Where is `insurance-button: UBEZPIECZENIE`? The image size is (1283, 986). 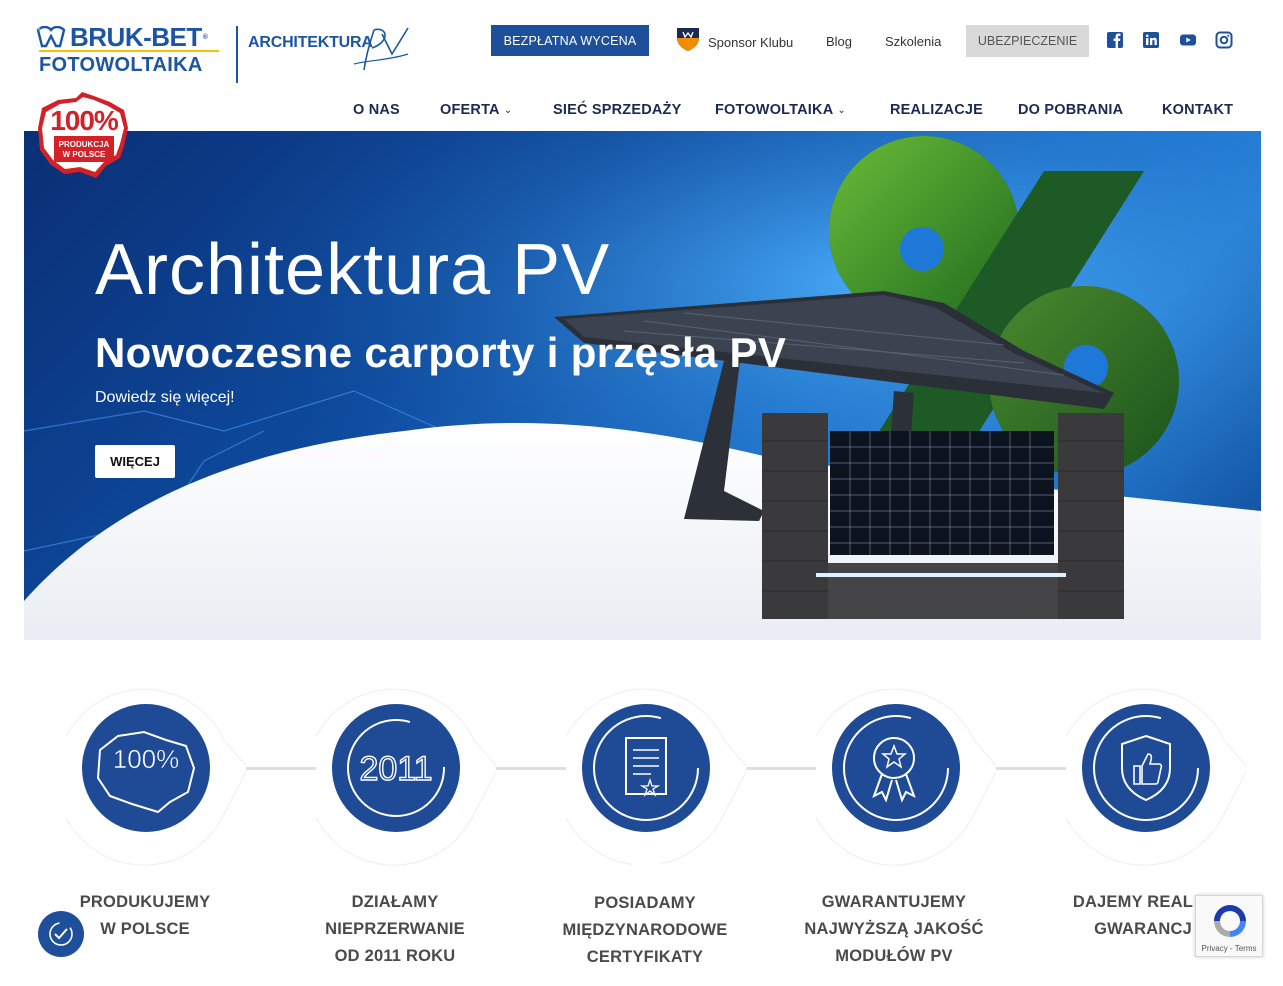
insurance-button: UBEZPIECZENIE is located at coordinates (1027, 41).